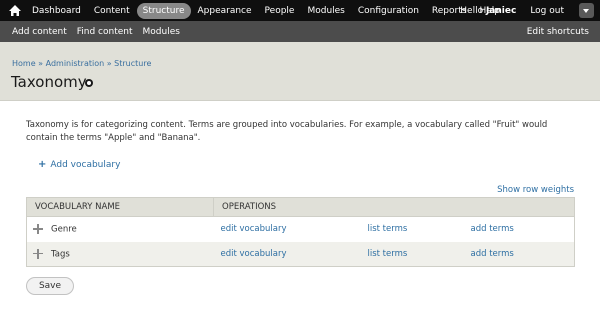  I want to click on logout-link: Log out, so click(547, 11).